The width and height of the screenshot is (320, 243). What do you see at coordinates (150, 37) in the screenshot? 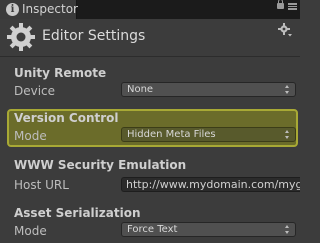
I see `inspector-header: Editor Settings` at bounding box center [150, 37].